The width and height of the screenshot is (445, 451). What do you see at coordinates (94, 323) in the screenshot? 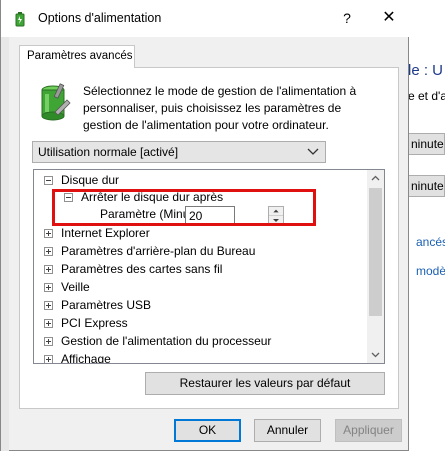
I see `tree-item-label: PCI Express` at bounding box center [94, 323].